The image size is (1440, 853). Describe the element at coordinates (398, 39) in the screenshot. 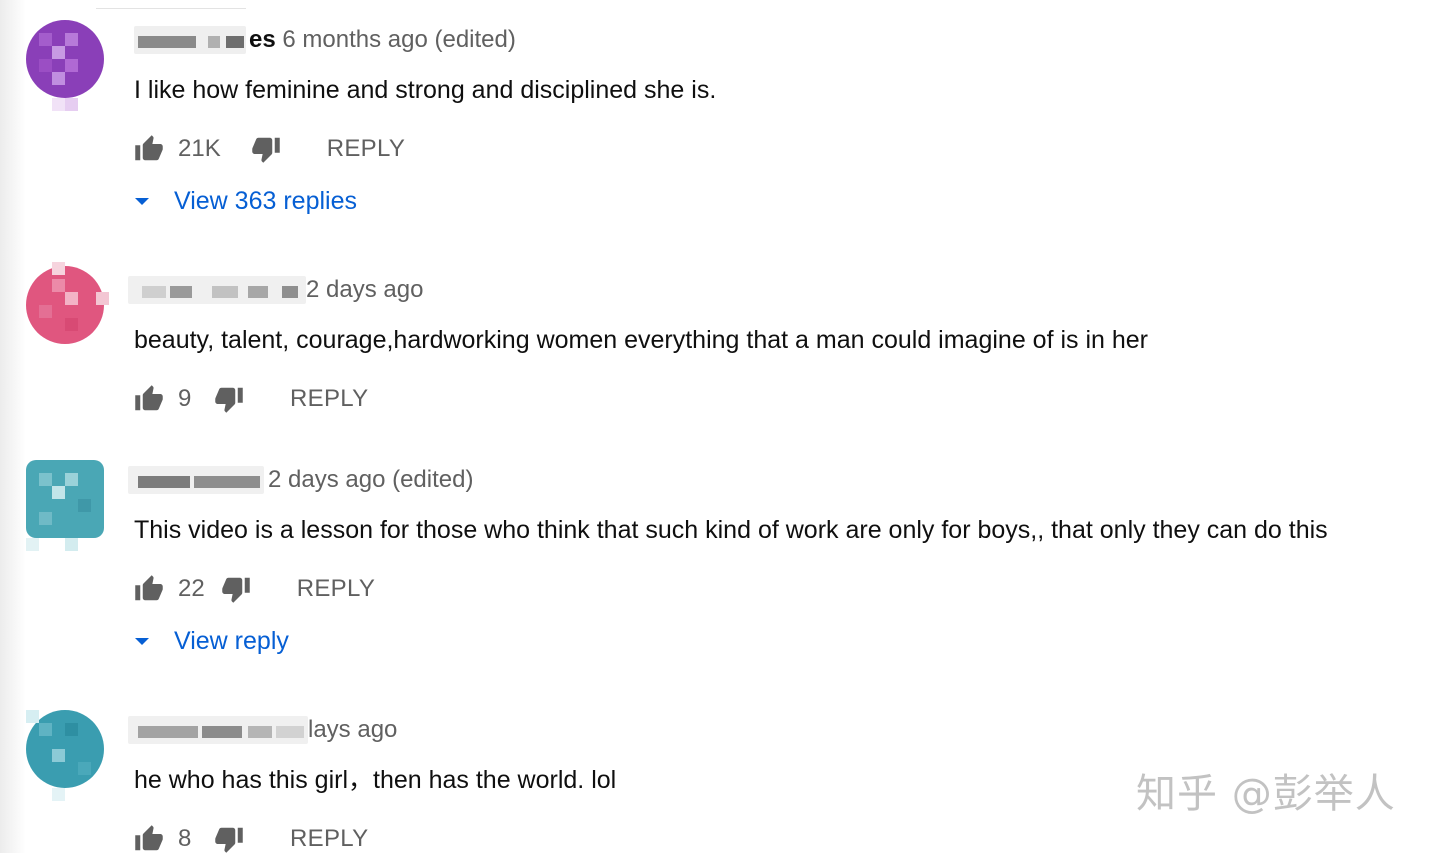

I see `comment-timestamp: 6 months ago (edited)` at that location.